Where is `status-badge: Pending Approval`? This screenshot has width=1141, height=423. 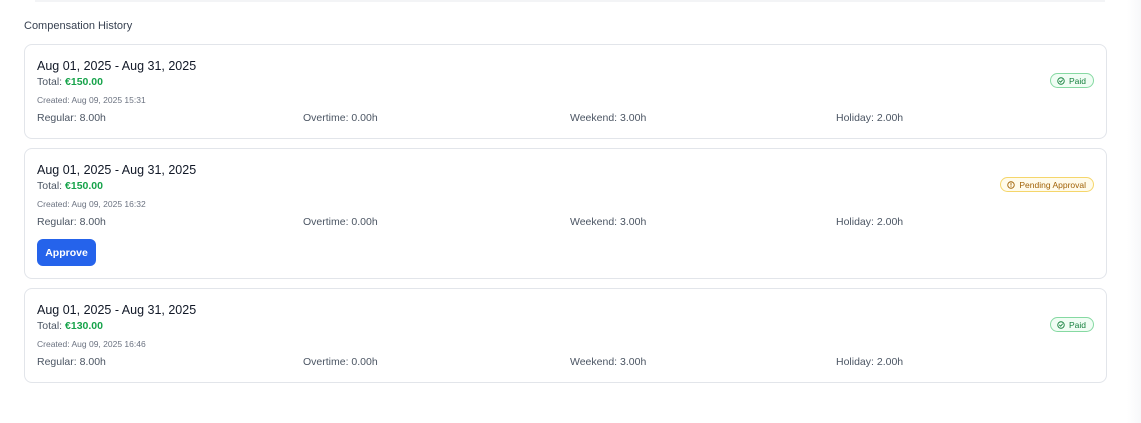
status-badge: Pending Approval is located at coordinates (1047, 184).